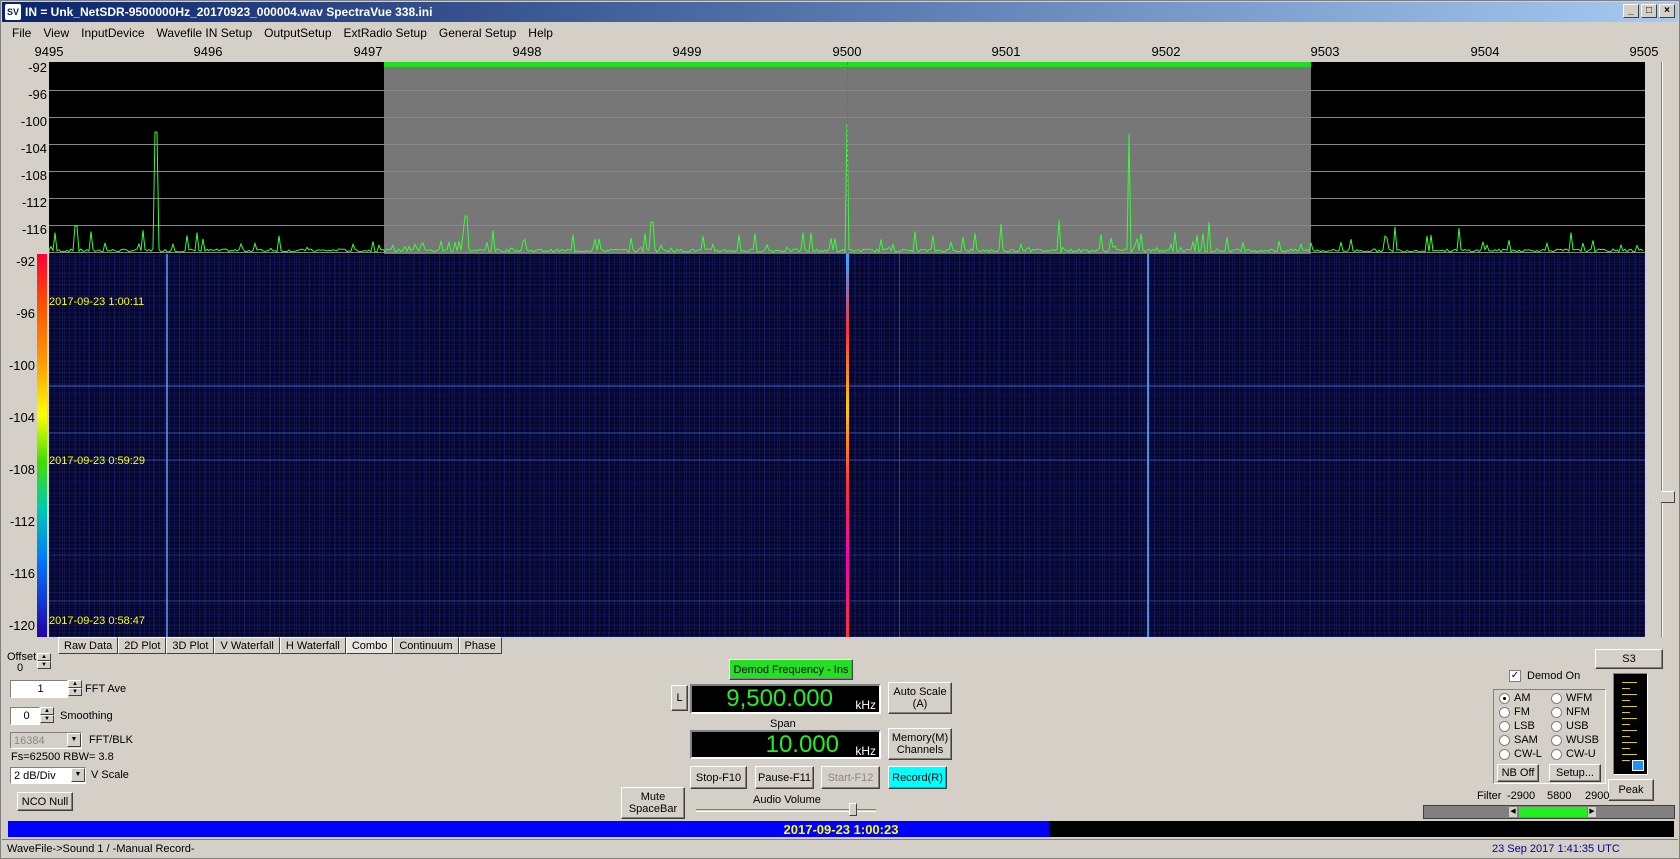 The width and height of the screenshot is (1680, 859). I want to click on playback-progress: 2017-09-23 1:00:23, so click(841, 829).